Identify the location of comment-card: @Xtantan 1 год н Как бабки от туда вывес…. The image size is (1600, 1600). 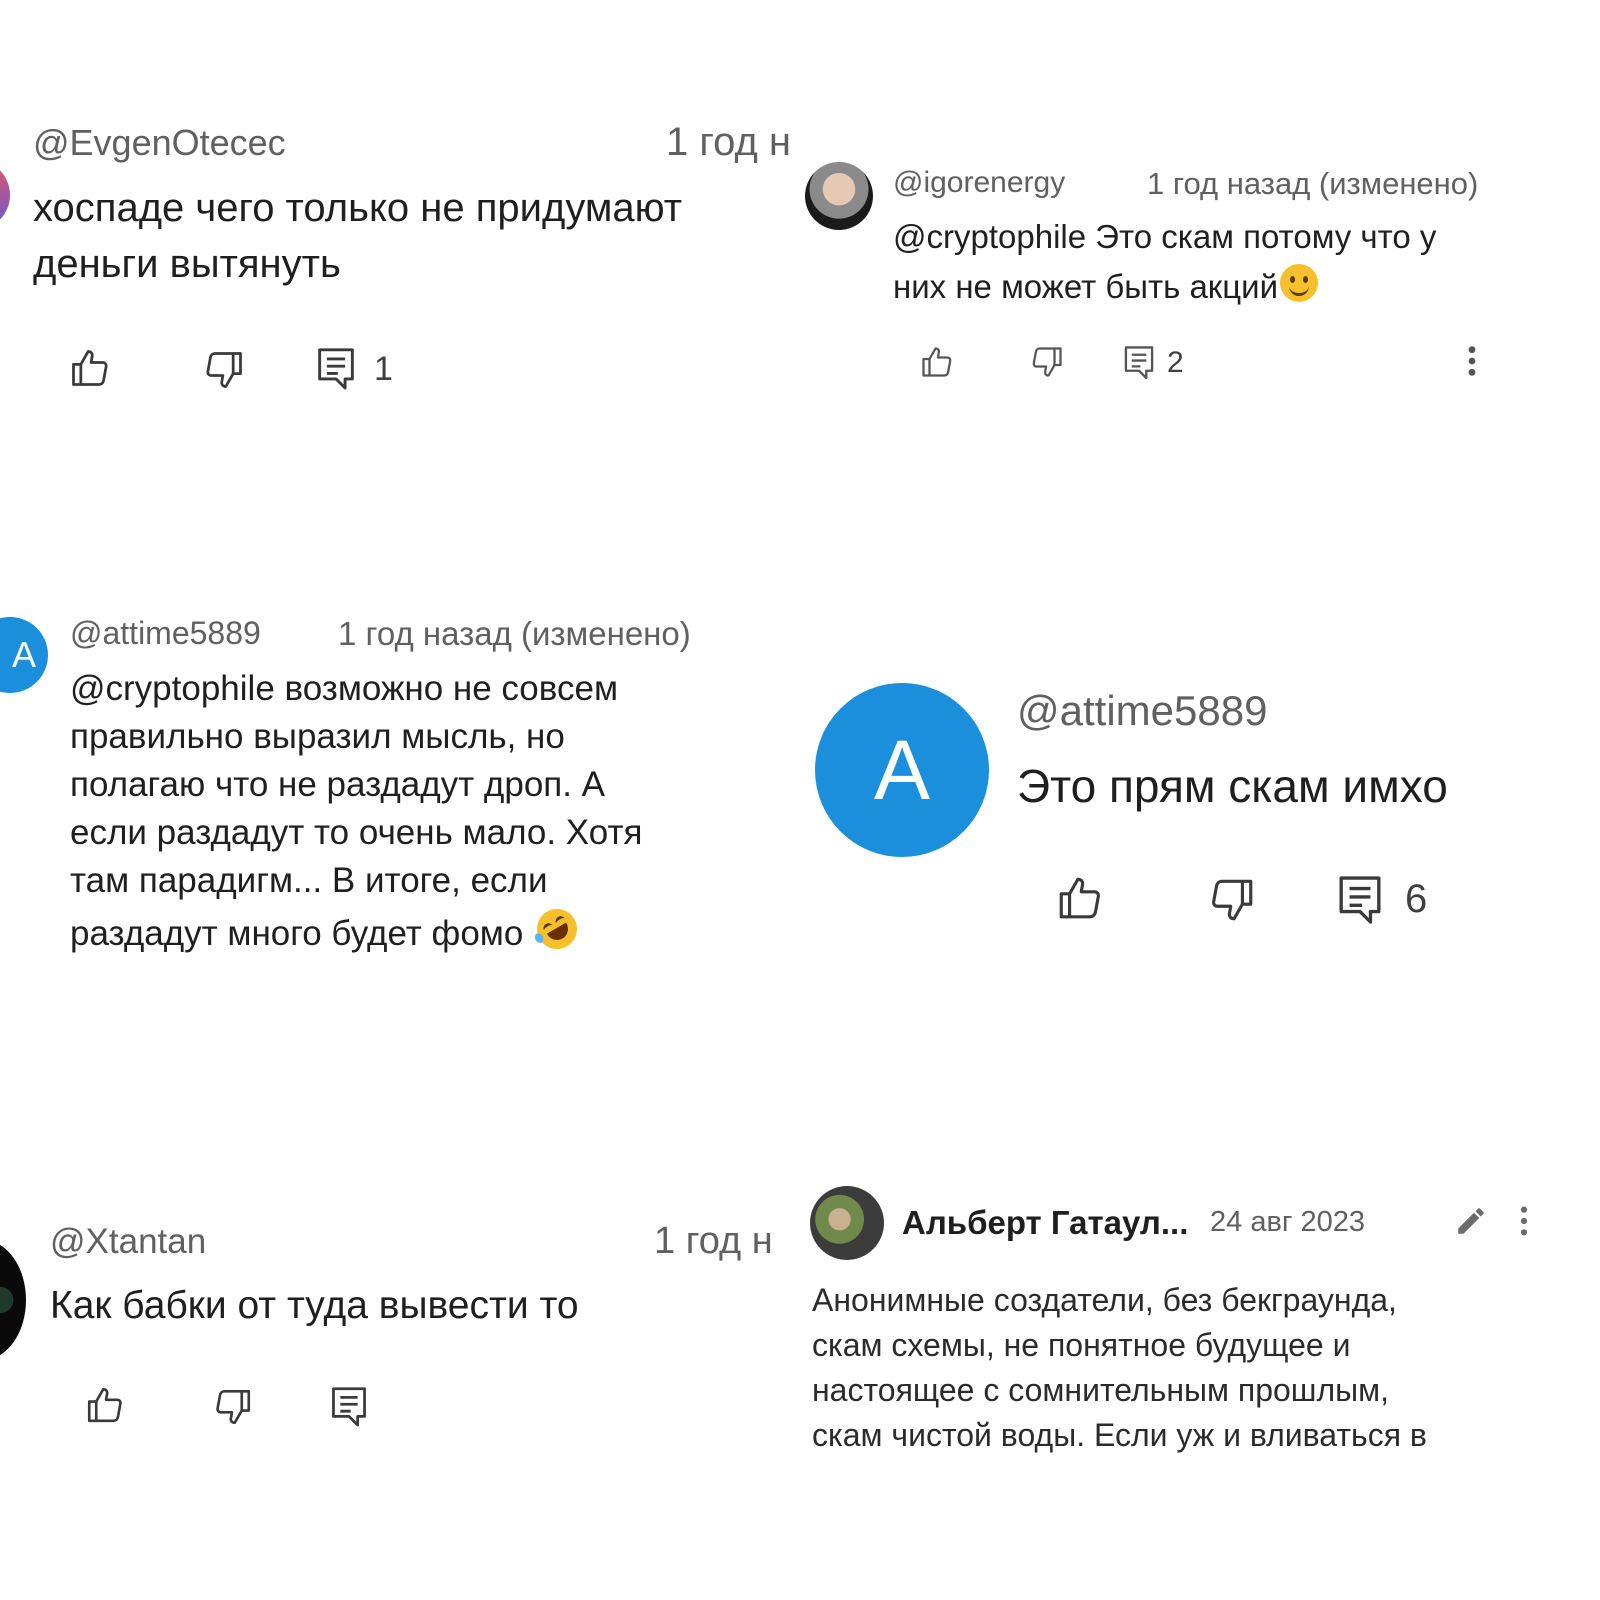
(395, 1330).